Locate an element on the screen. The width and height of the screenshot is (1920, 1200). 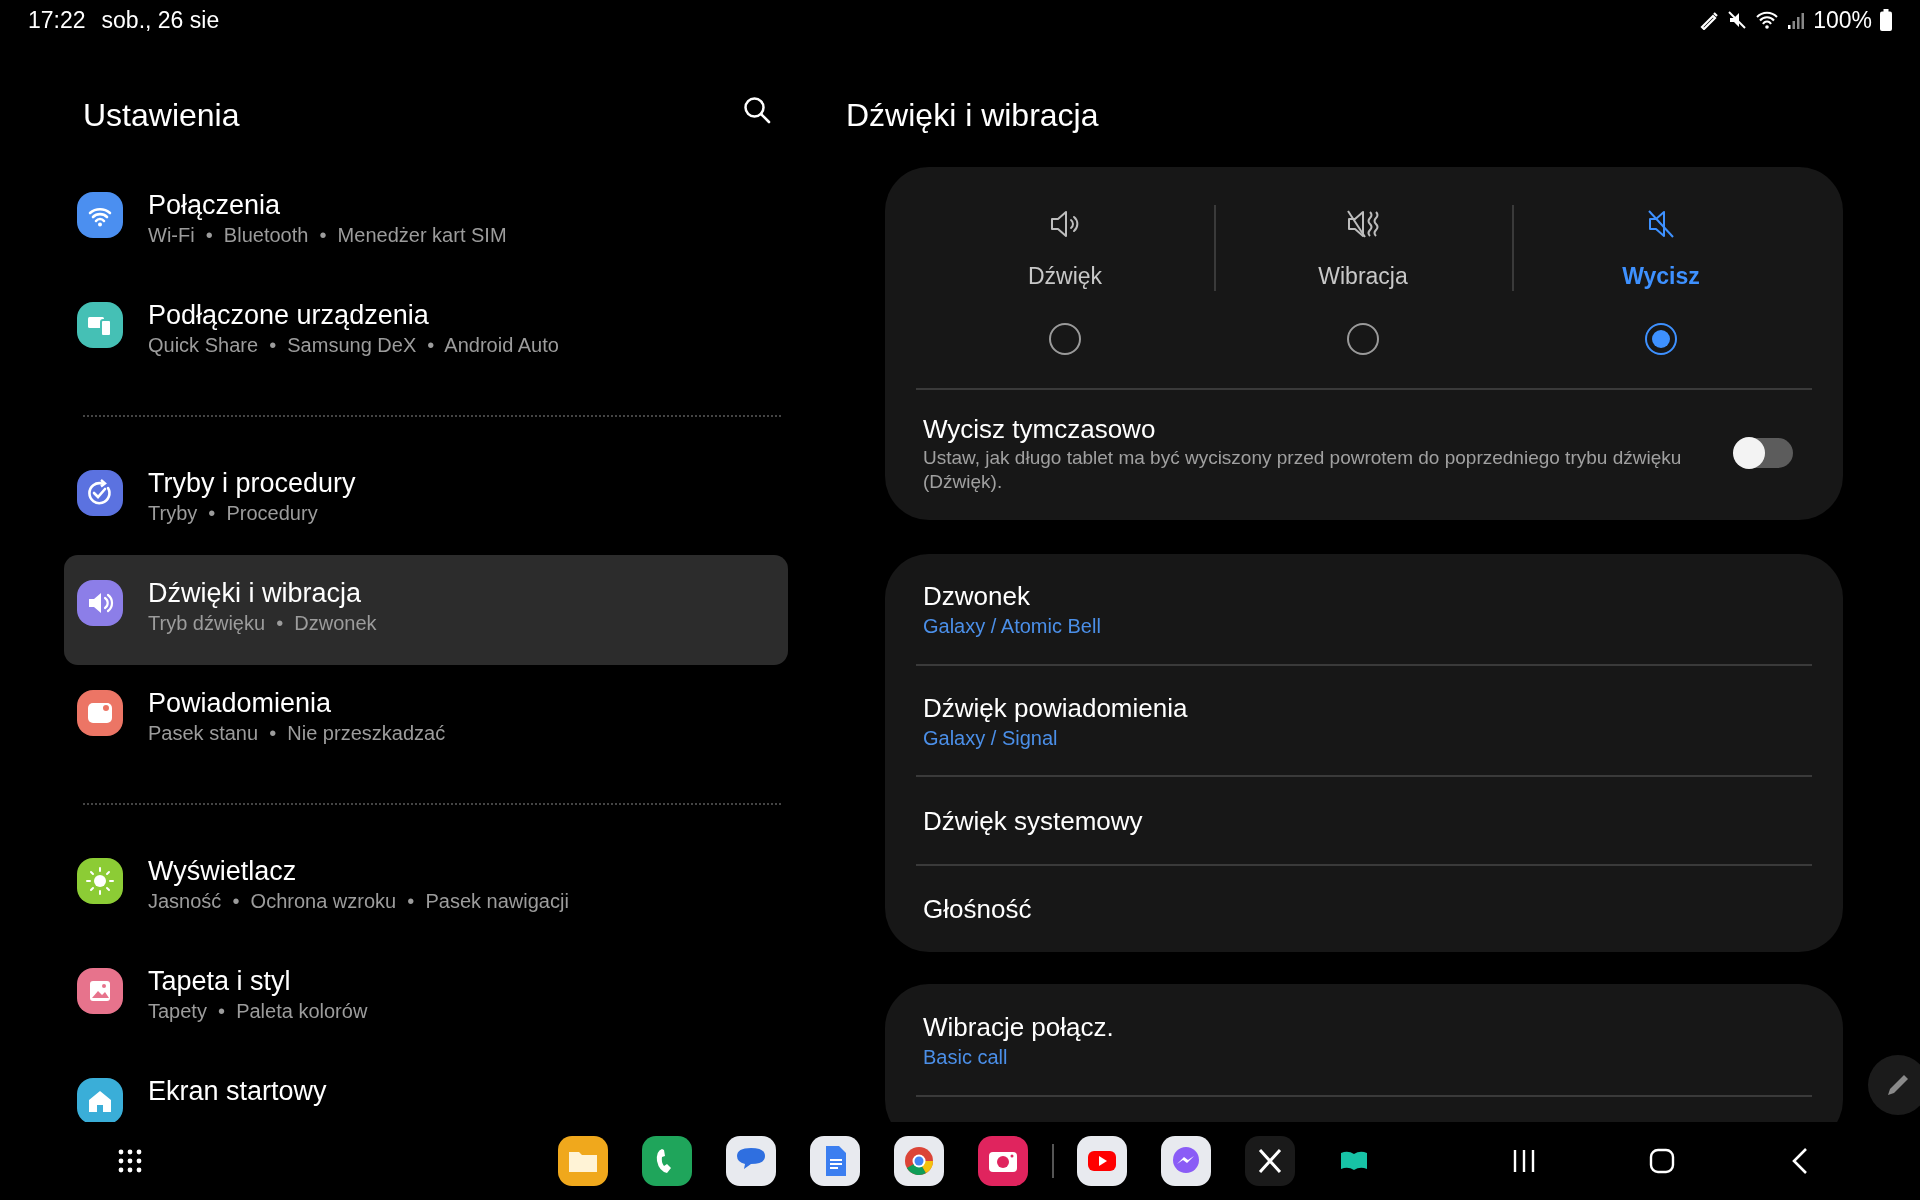
list-item: Dźwięk powiadomienia Galaxy / Signal is located at coordinates (1364, 719).